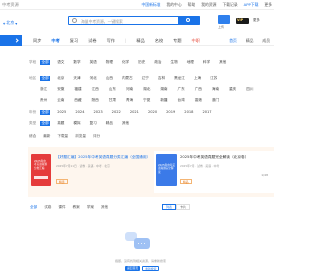 The width and height of the screenshot is (320, 273). What do you see at coordinates (198, 100) in the screenshot?
I see `filter-option: 香港` at bounding box center [198, 100].